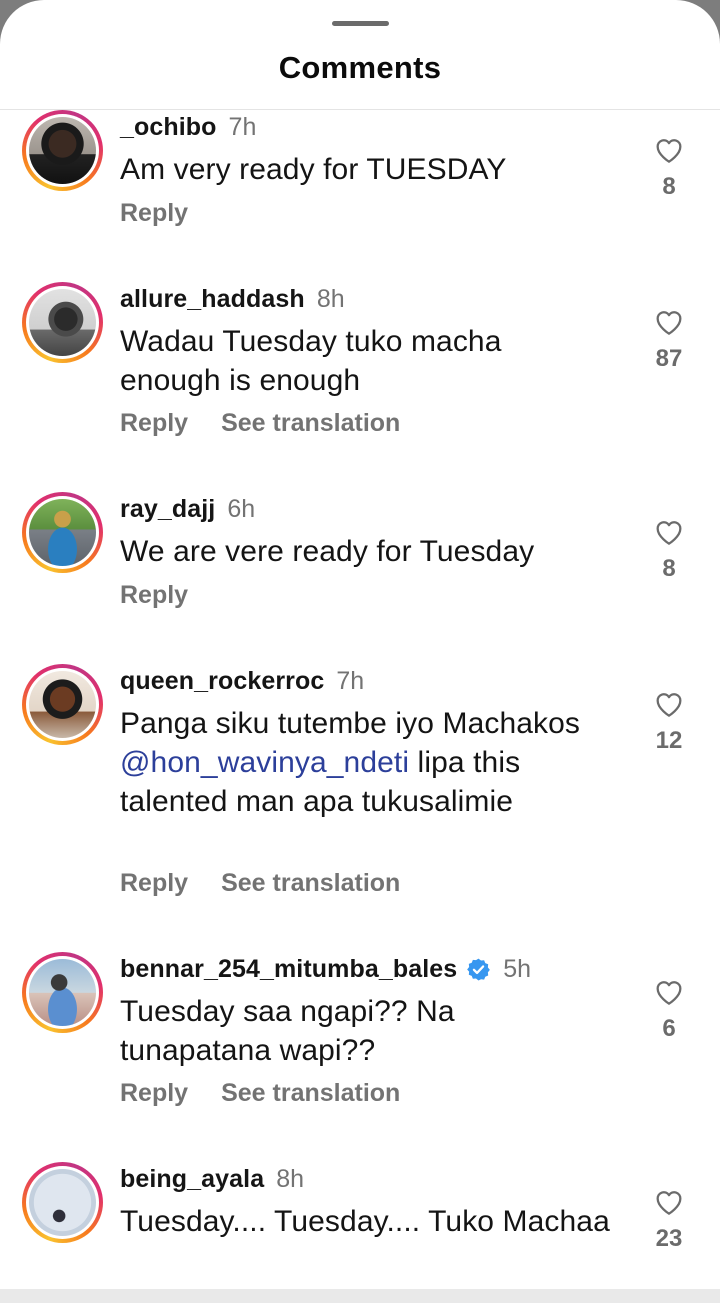 This screenshot has width=720, height=1303. Describe the element at coordinates (327, 551) in the screenshot. I see `comment-text: We are vere ready for Tuesday` at that location.